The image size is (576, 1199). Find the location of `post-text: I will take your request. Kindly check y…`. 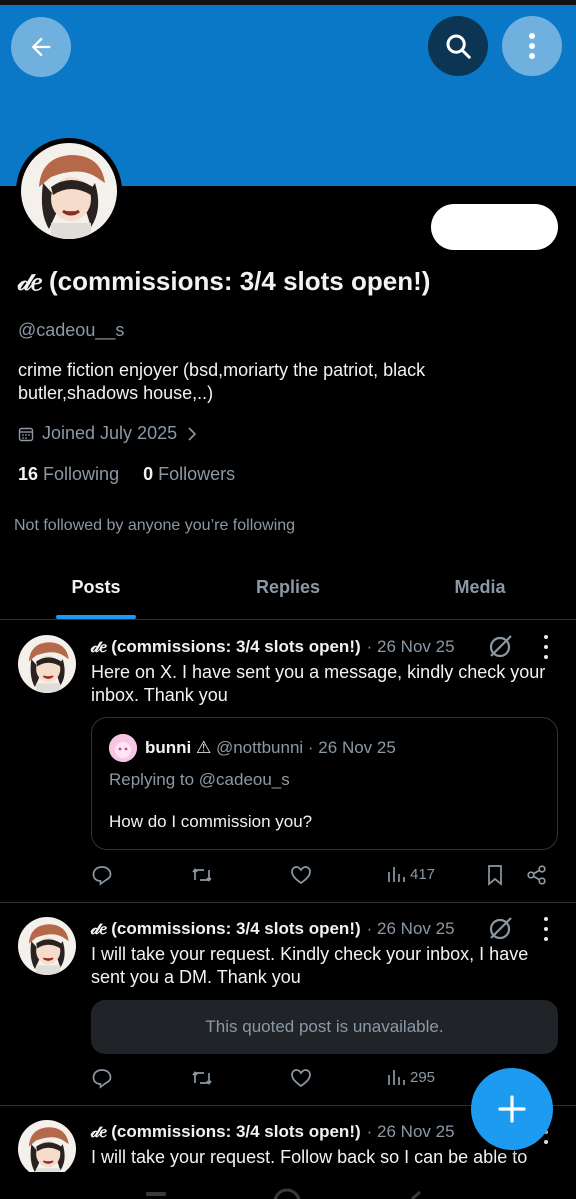

post-text: I will take your request. Kindly check y… is located at coordinates (310, 965).